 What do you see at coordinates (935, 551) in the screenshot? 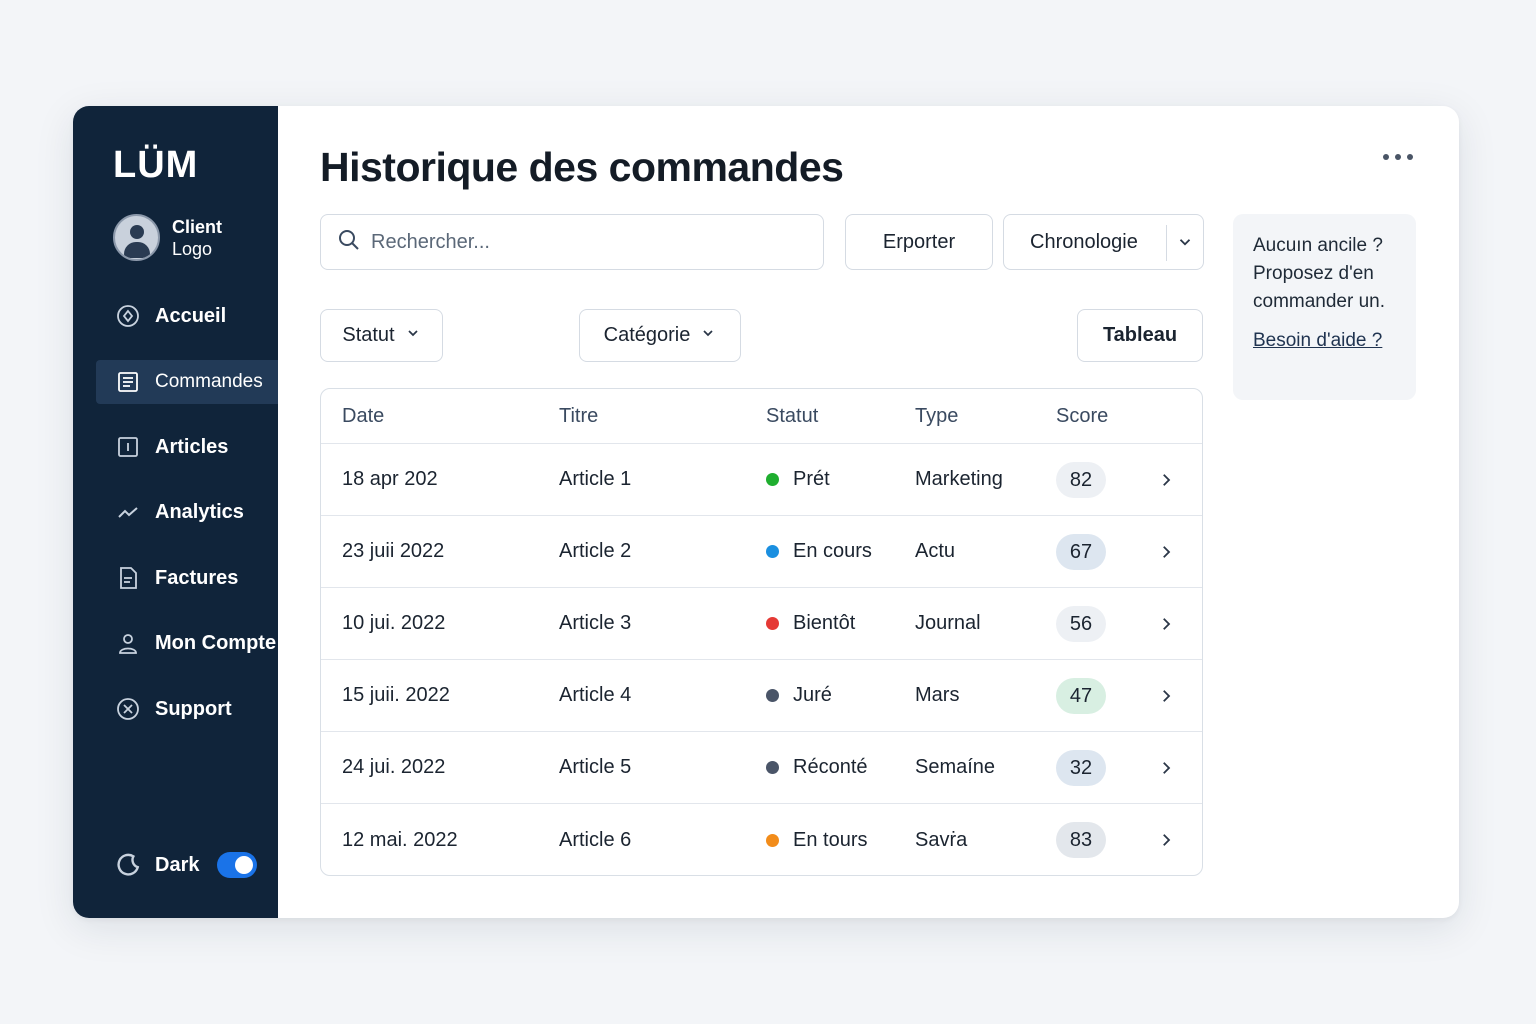
I see `cell-type: Actu` at bounding box center [935, 551].